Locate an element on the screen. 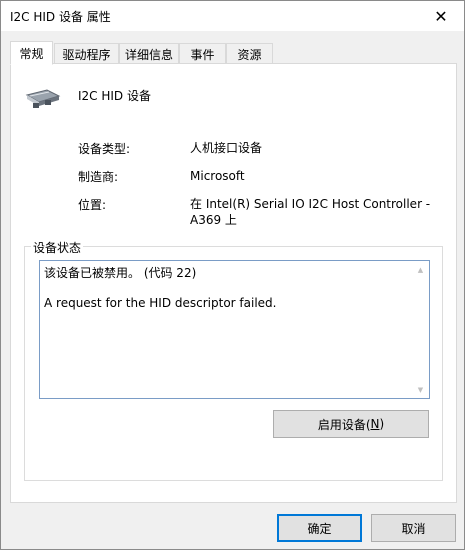 The image size is (465, 550). tab-details: 详细信息 is located at coordinates (149, 53).